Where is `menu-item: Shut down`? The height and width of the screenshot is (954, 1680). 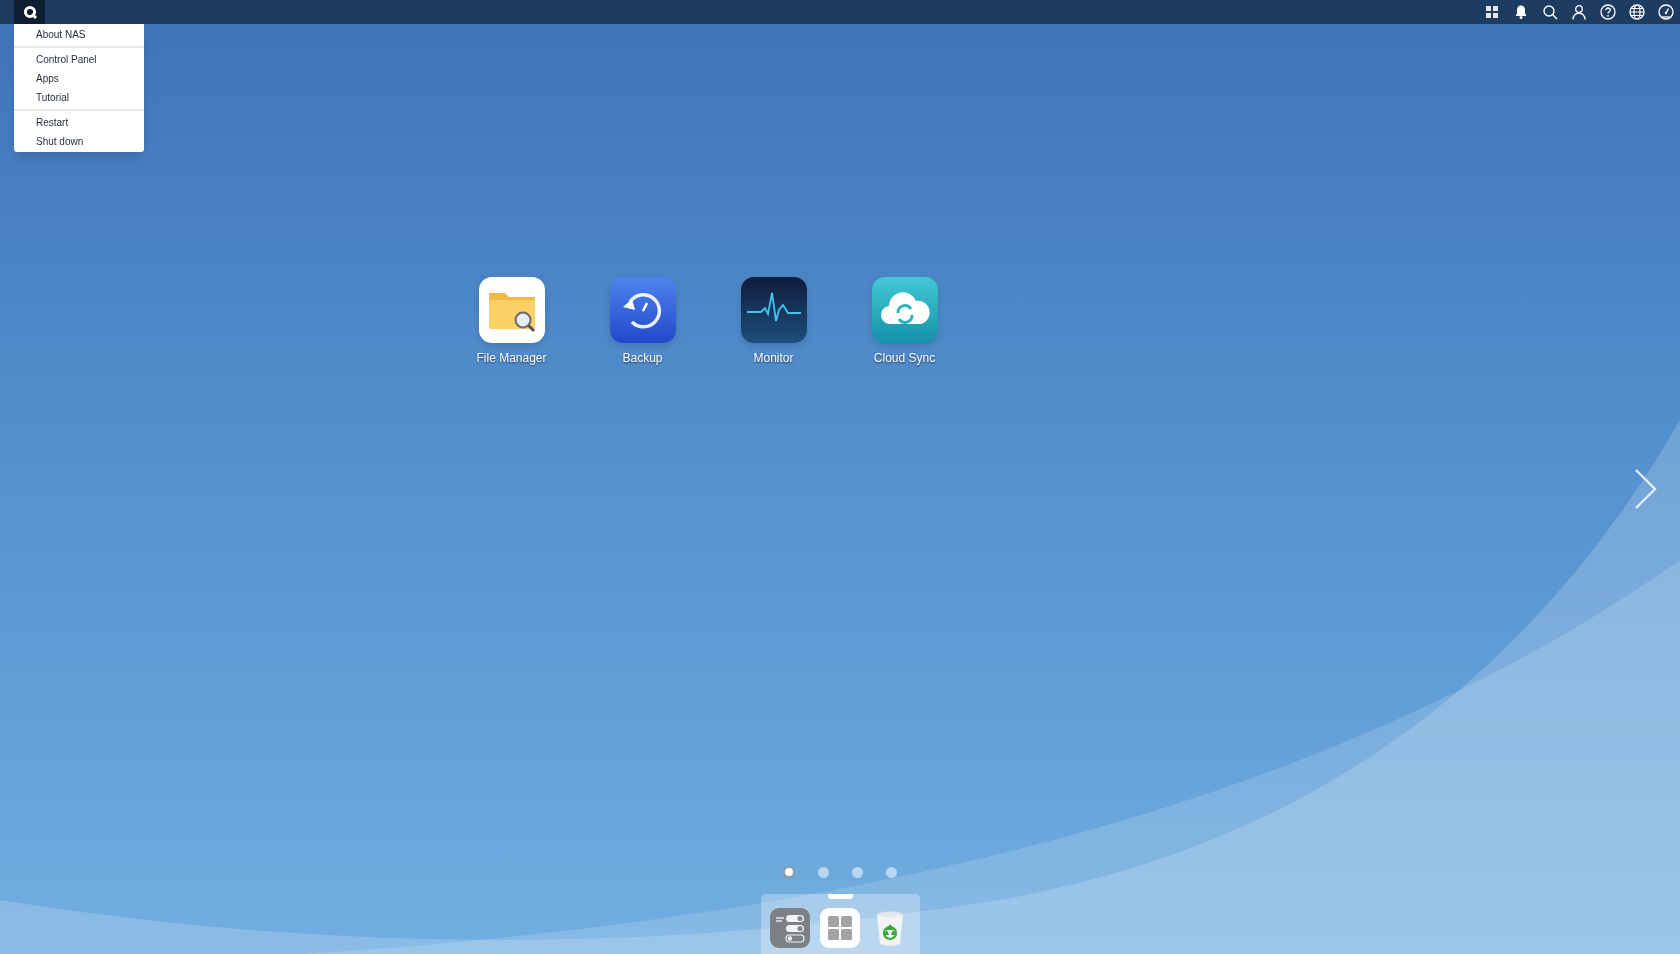 menu-item: Shut down is located at coordinates (79, 141).